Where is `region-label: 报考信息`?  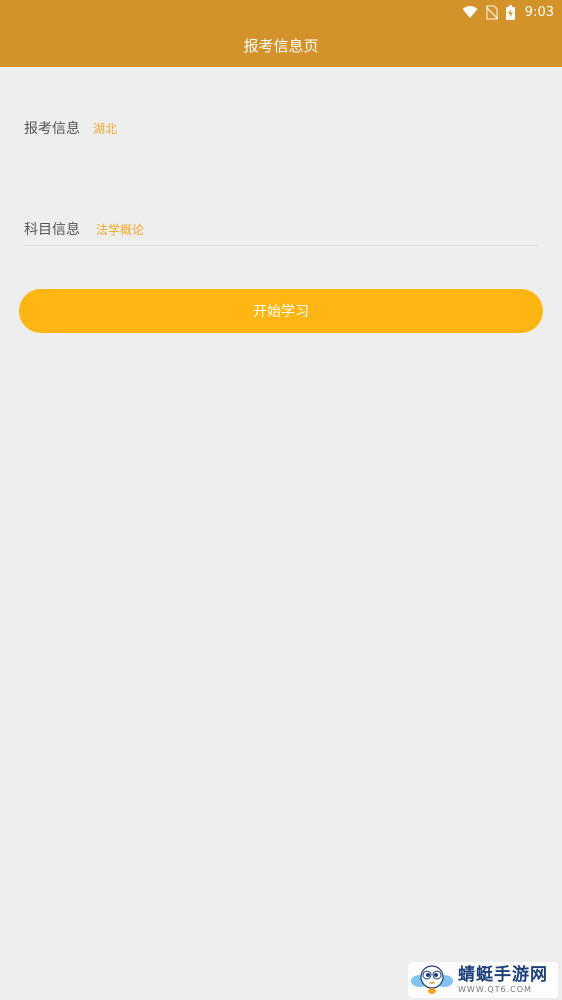 region-label: 报考信息 is located at coordinates (52, 129).